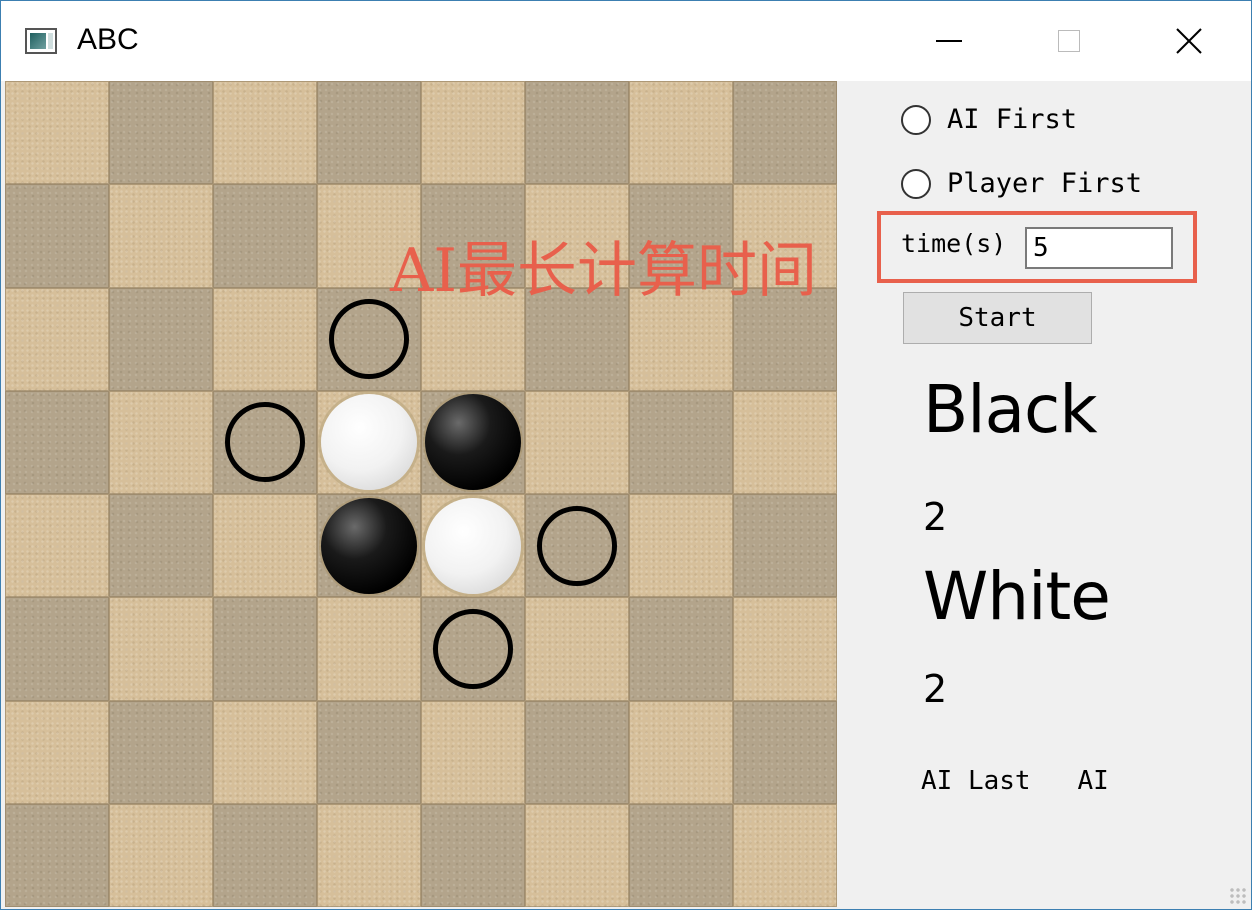  I want to click on black-count: 2, so click(935, 517).